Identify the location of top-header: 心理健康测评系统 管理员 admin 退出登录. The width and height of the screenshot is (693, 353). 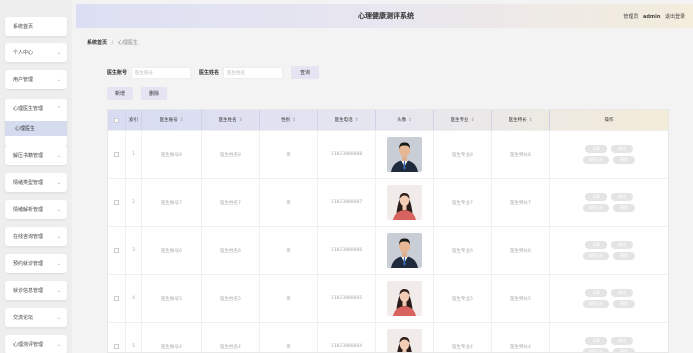
(384, 16).